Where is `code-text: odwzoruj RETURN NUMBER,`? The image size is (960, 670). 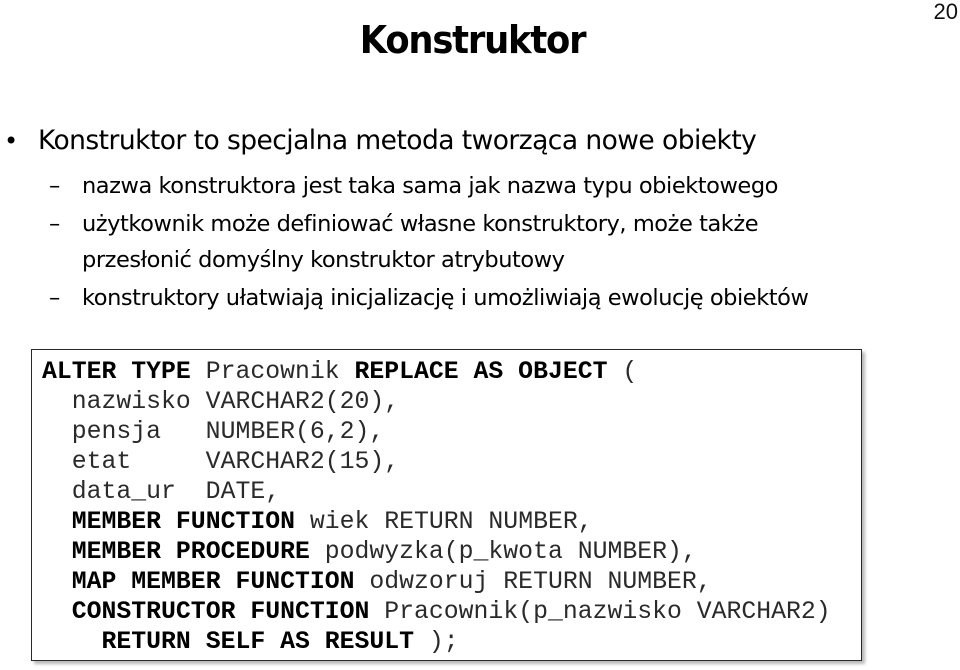
code-text: odwzoruj RETURN NUMBER, is located at coordinates (533, 582).